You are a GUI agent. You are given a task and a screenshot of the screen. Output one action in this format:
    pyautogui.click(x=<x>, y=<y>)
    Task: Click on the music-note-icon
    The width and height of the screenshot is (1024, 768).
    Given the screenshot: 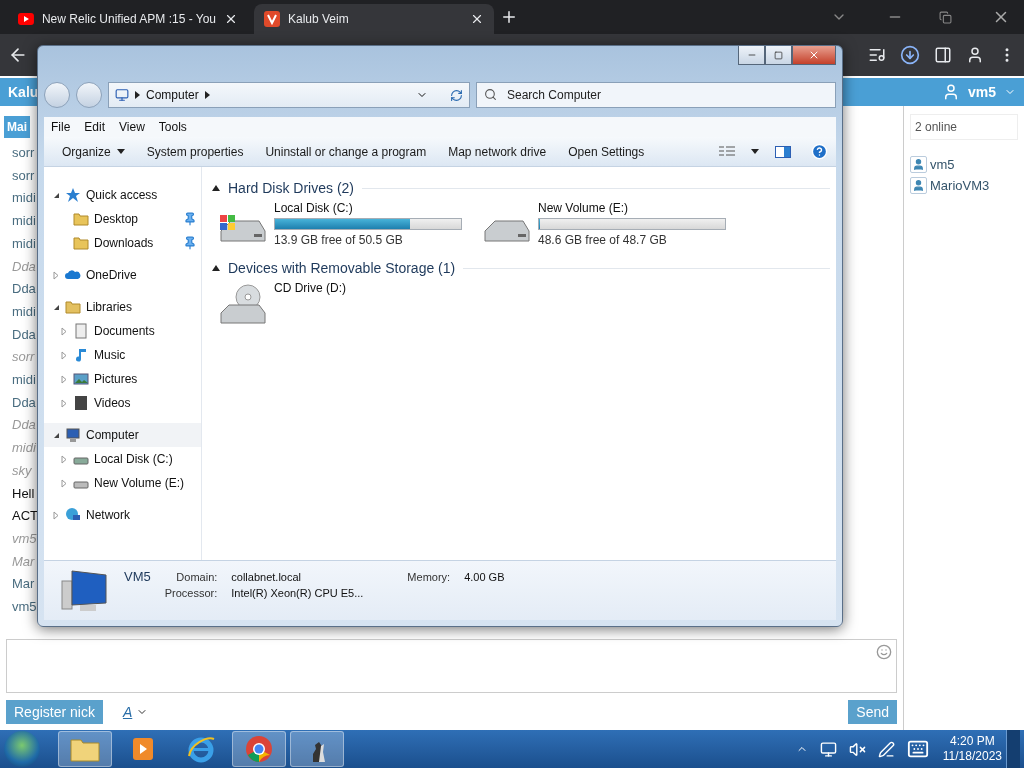 What is the action you would take?
    pyautogui.click(x=81, y=355)
    